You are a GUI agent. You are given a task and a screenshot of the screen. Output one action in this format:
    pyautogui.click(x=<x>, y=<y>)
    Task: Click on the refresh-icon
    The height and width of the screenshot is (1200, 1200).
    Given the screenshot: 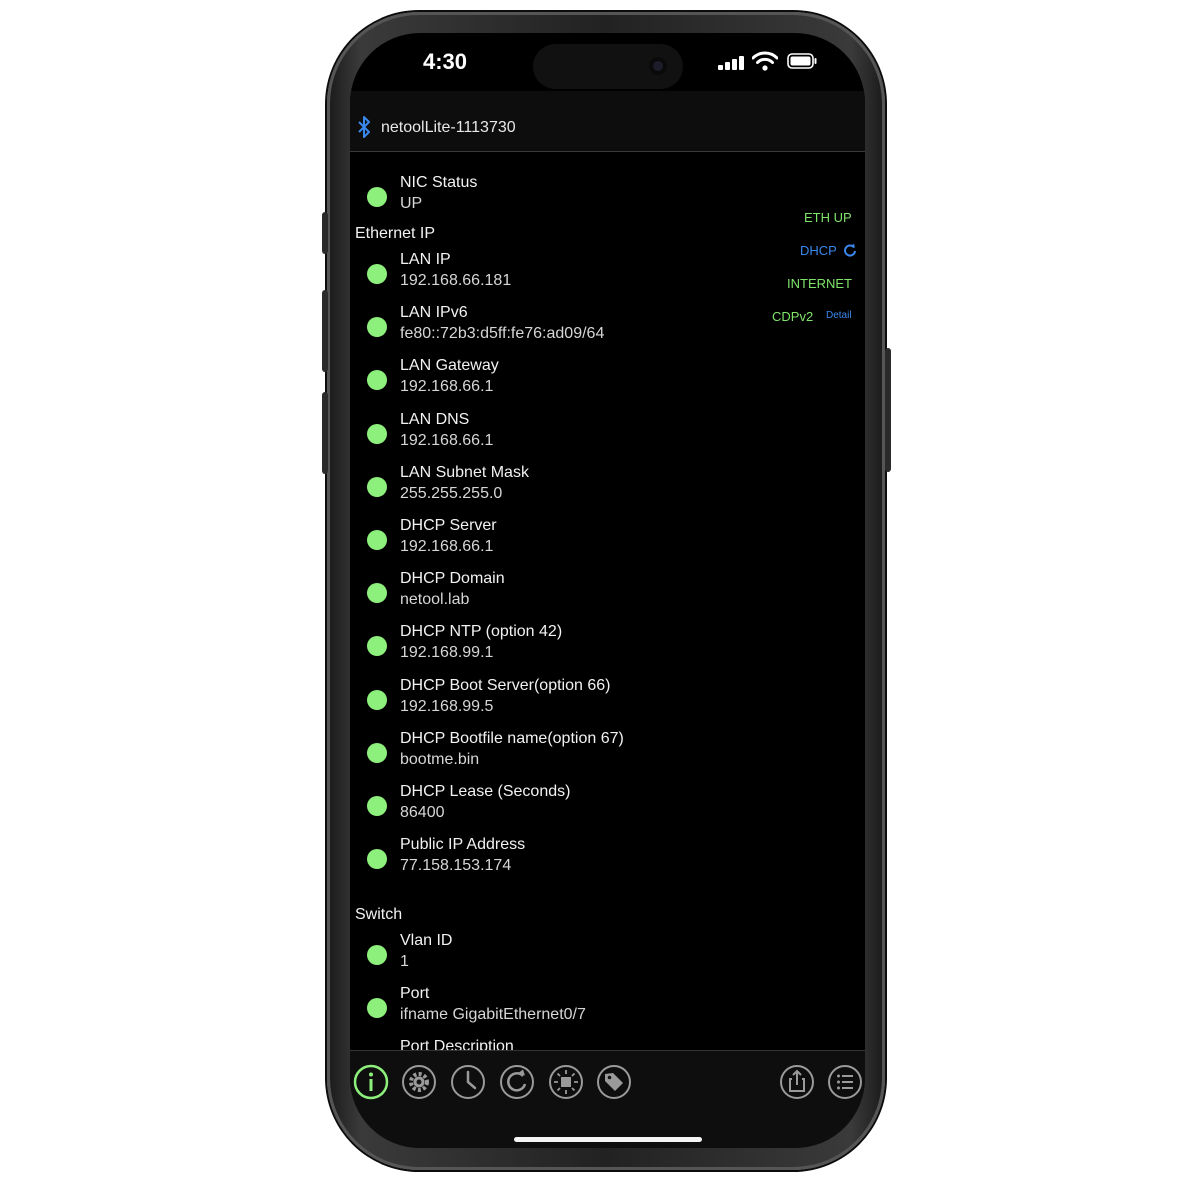 What is the action you would take?
    pyautogui.click(x=517, y=1082)
    